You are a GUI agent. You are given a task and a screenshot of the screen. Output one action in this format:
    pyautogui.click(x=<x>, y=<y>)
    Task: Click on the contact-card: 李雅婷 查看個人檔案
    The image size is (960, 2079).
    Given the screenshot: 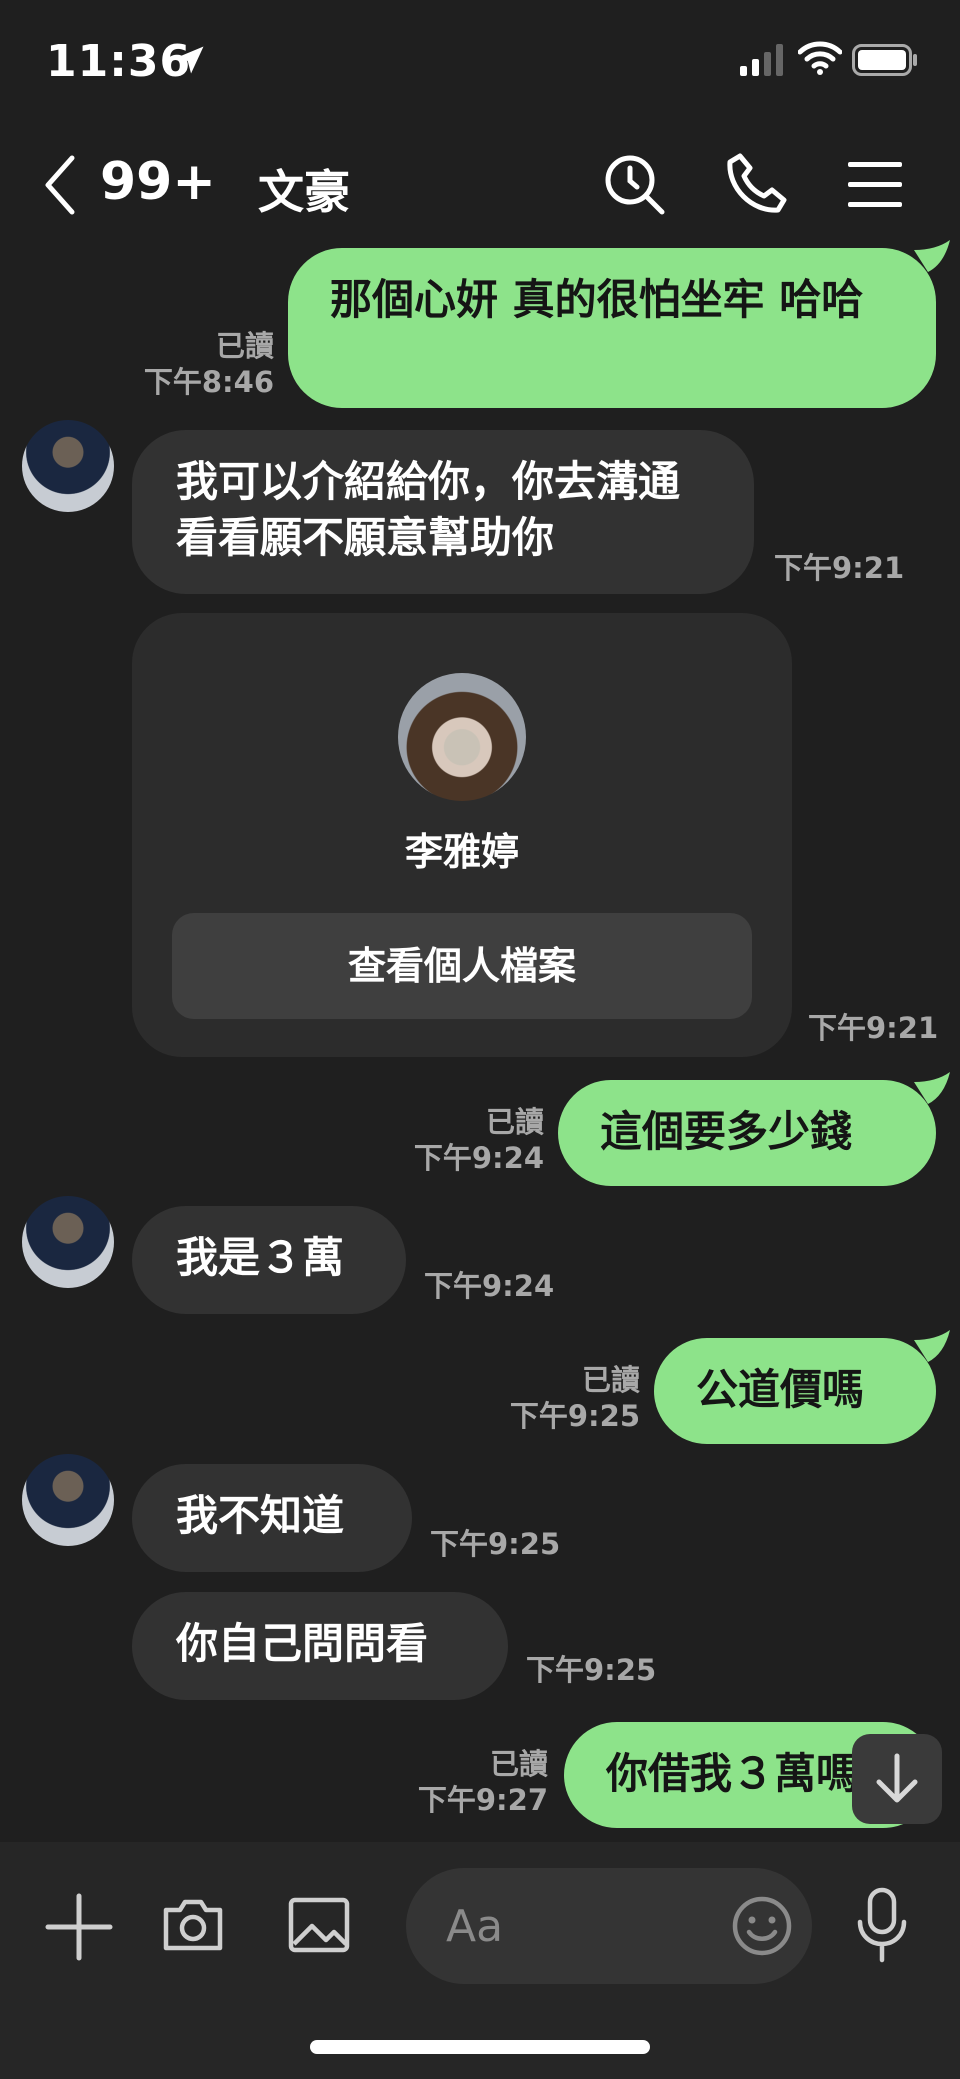 What is the action you would take?
    pyautogui.click(x=462, y=835)
    